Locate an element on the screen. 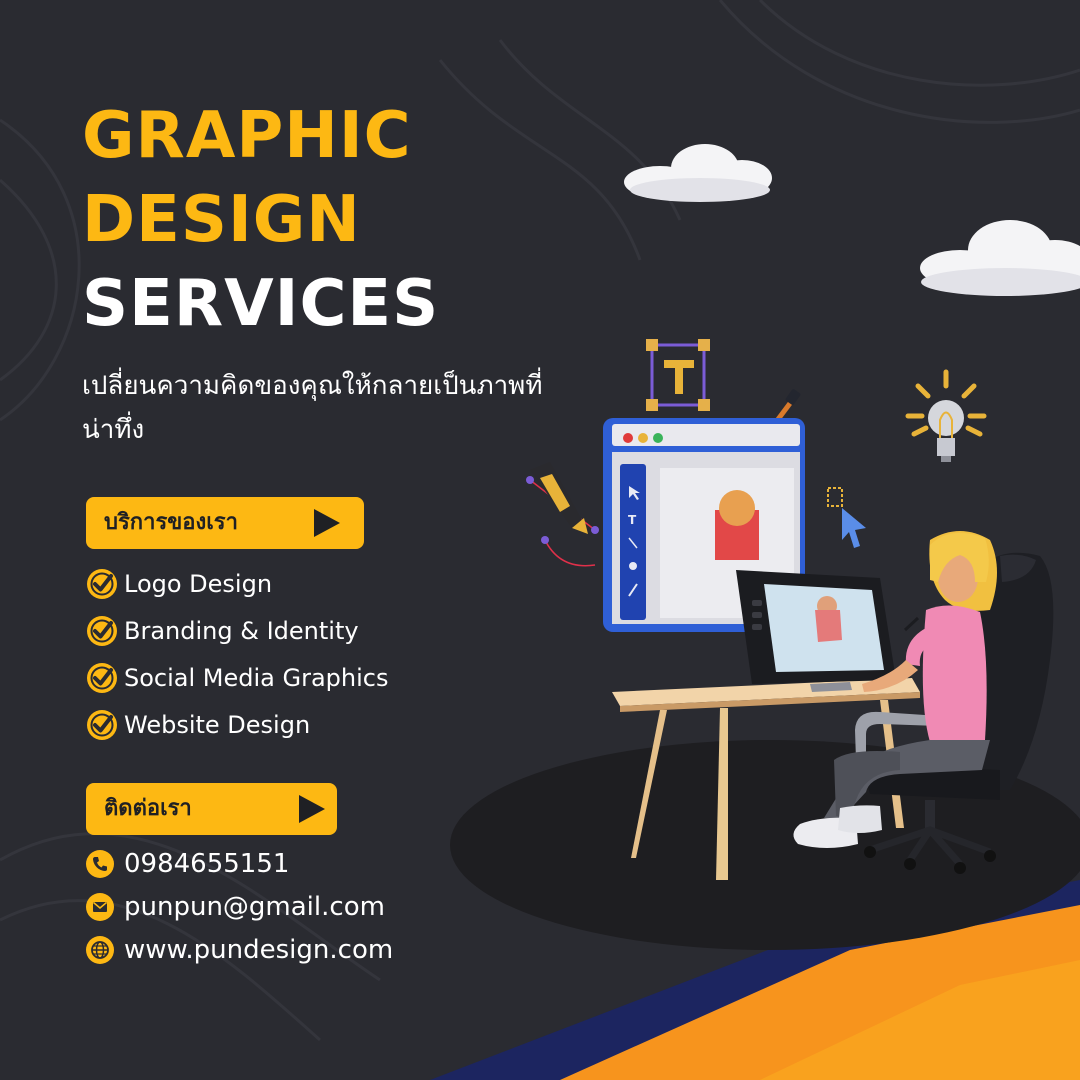 The width and height of the screenshot is (1080, 1080). text-tool-icon is located at coordinates (678, 375).